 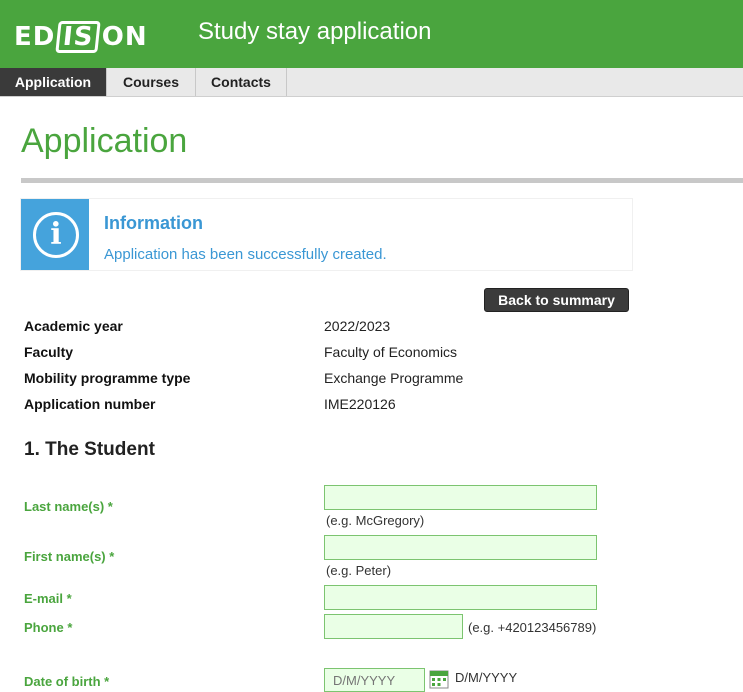 What do you see at coordinates (78, 37) in the screenshot?
I see `logo-part-2: IS` at bounding box center [78, 37].